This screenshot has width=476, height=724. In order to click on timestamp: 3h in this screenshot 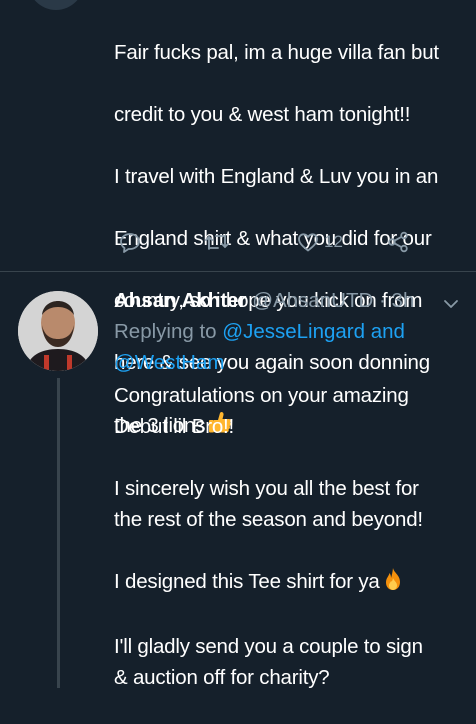, I will do `click(403, 300)`.